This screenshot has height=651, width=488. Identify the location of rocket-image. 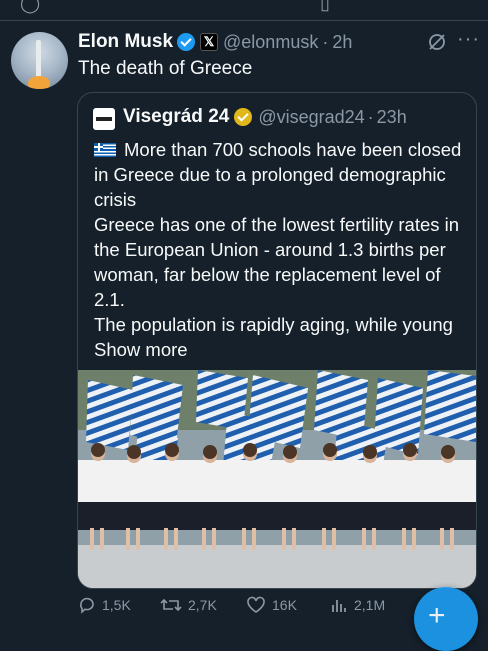
(38, 59).